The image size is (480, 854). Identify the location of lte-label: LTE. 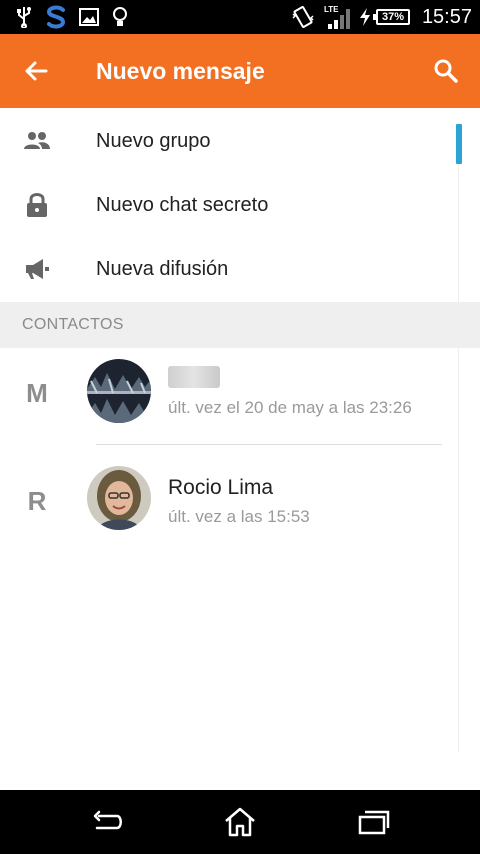
(331, 9).